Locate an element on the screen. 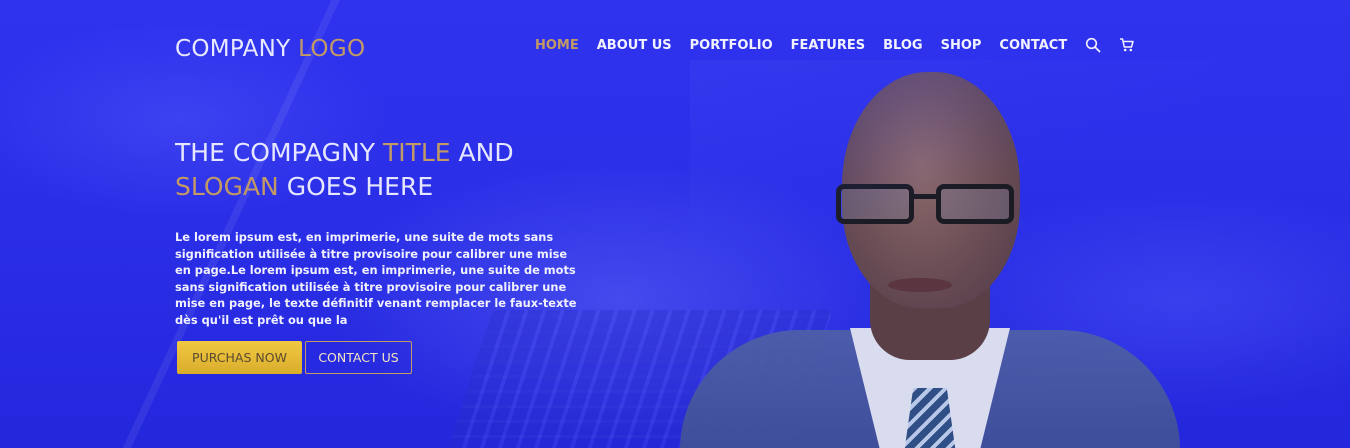  glasses-shape is located at coordinates (925, 205).